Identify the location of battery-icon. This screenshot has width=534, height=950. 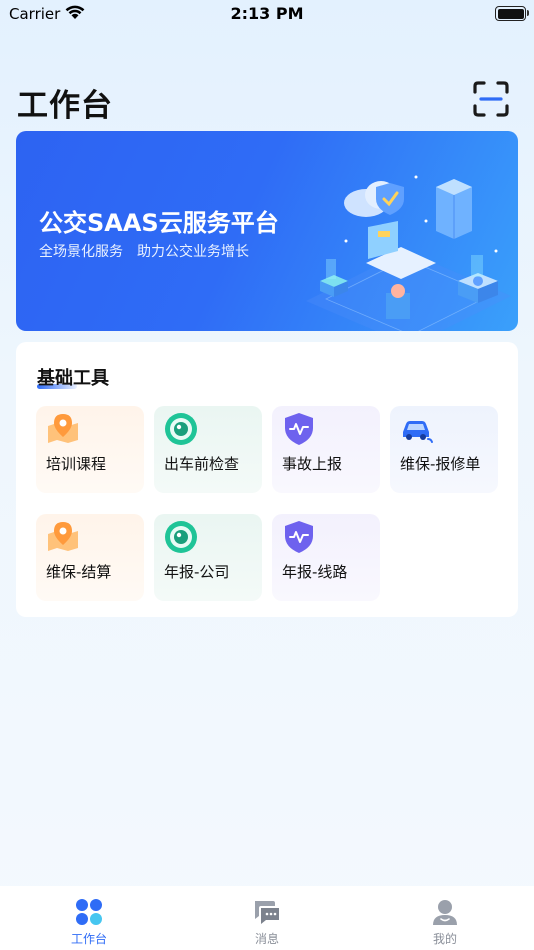
(510, 13).